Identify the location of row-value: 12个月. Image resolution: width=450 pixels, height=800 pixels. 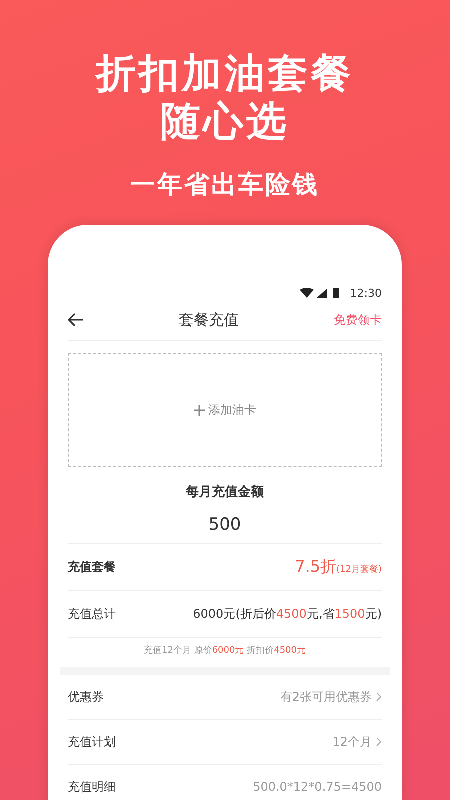
(357, 742).